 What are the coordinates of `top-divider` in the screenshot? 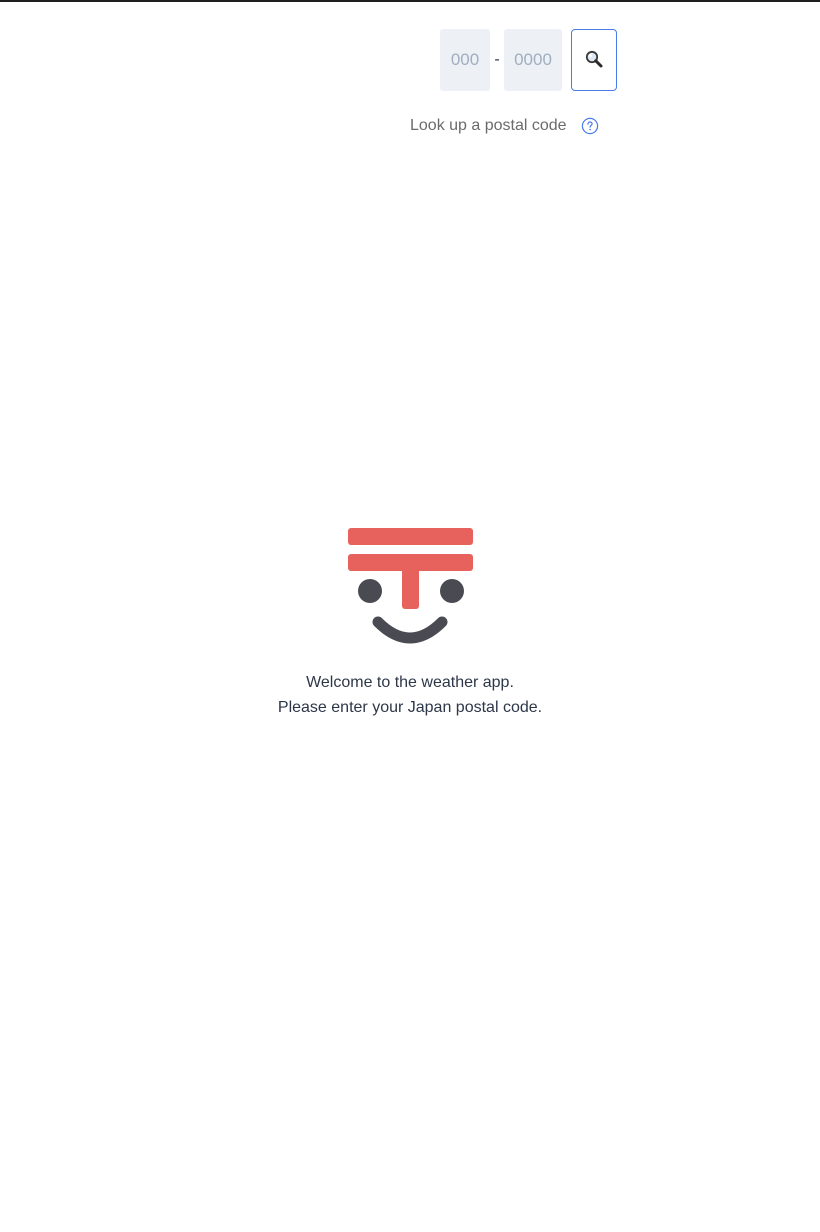 It's located at (410, 1).